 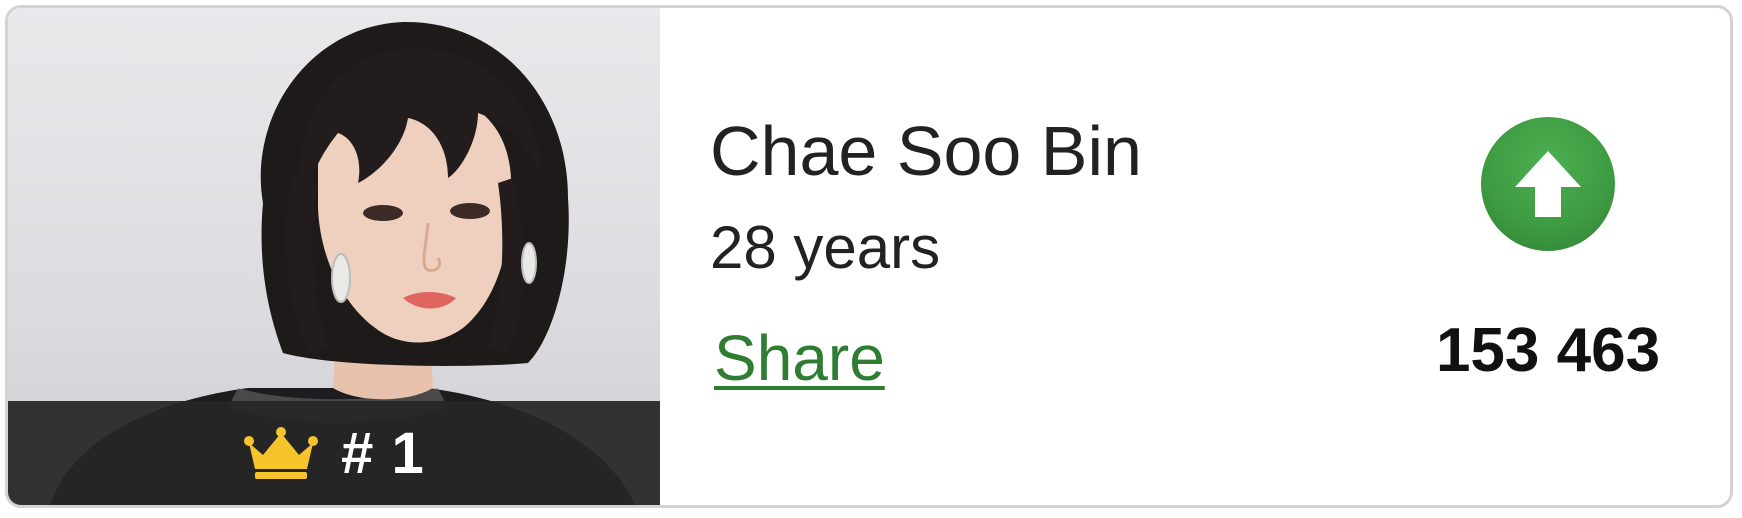 What do you see at coordinates (799, 358) in the screenshot?
I see `share-link: Share` at bounding box center [799, 358].